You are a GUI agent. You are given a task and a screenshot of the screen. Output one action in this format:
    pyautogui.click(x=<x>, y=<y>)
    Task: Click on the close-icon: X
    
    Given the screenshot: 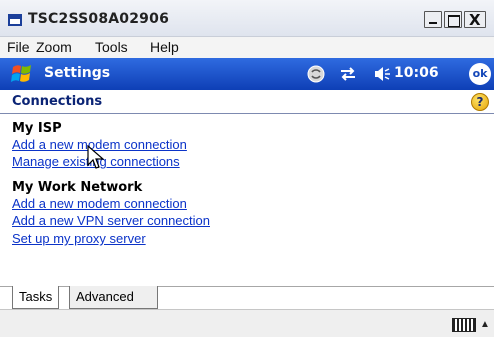 What is the action you would take?
    pyautogui.click(x=475, y=20)
    